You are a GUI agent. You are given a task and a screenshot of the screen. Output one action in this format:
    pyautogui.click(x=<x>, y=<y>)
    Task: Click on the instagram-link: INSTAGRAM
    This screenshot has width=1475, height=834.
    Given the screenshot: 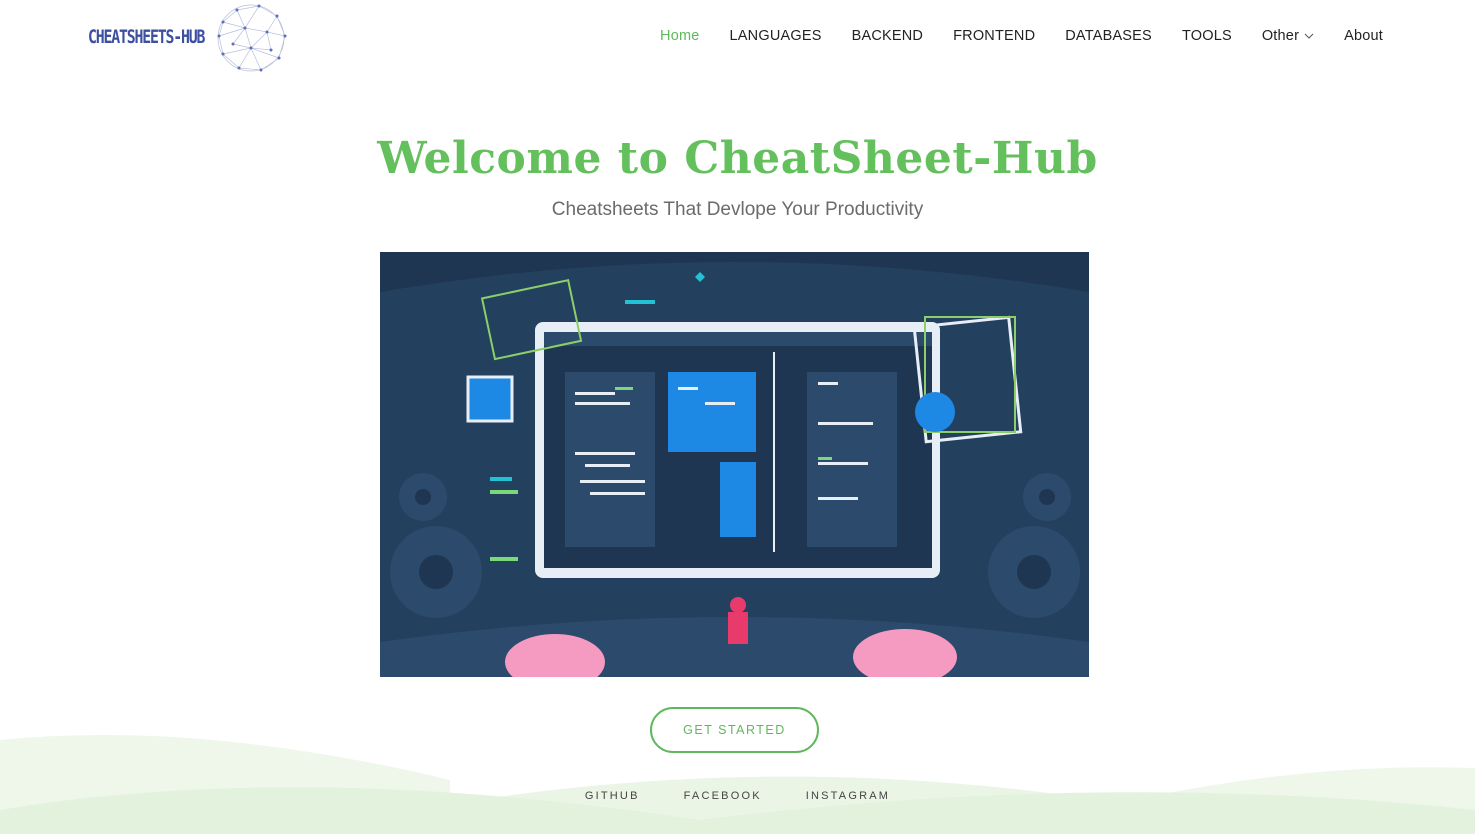 What is the action you would take?
    pyautogui.click(x=848, y=796)
    